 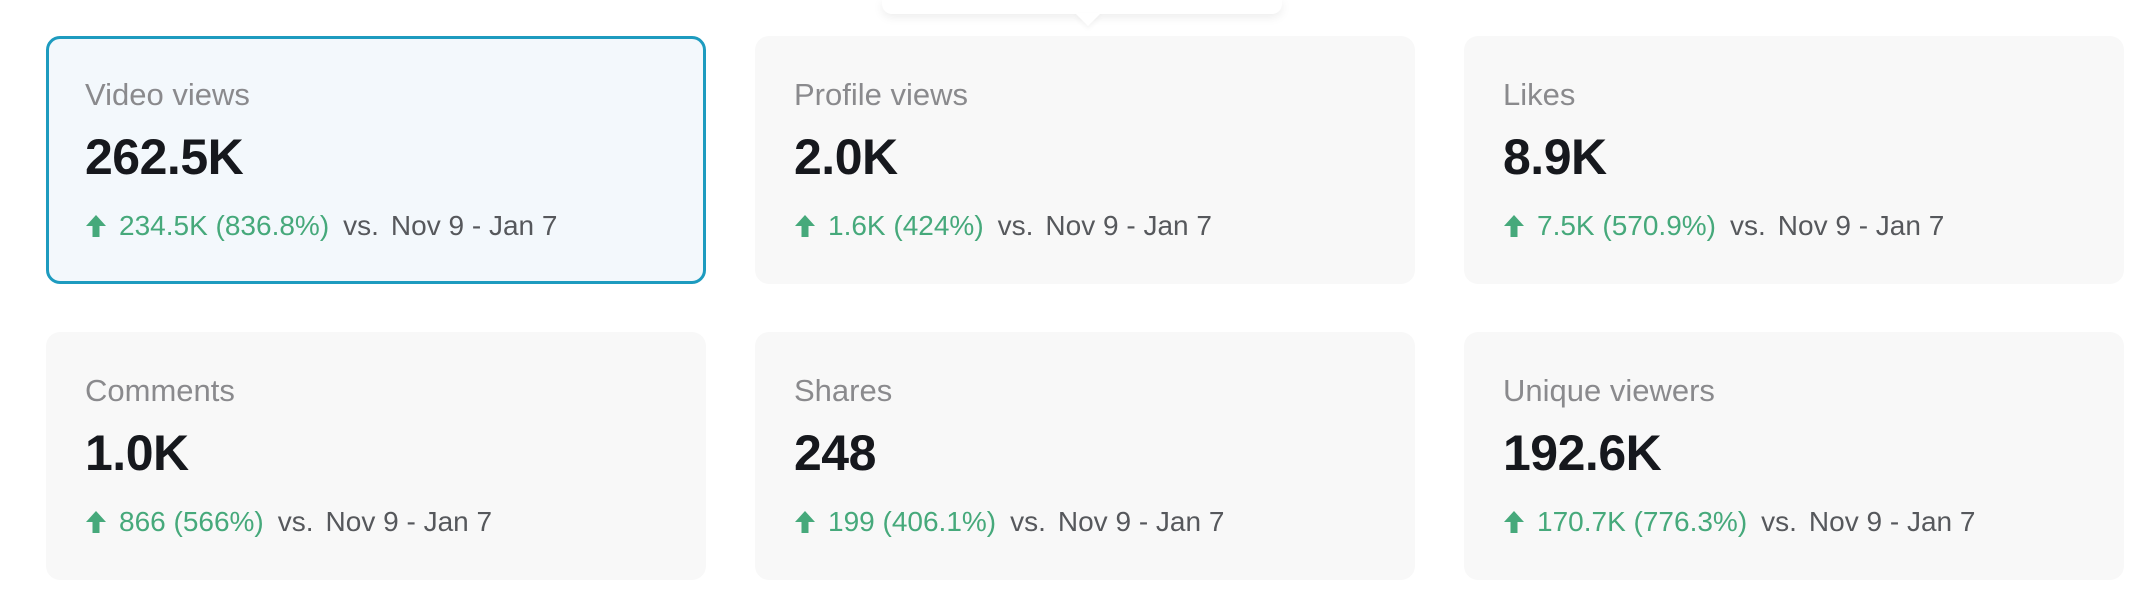 I want to click on metric-label: Likes, so click(x=1539, y=94).